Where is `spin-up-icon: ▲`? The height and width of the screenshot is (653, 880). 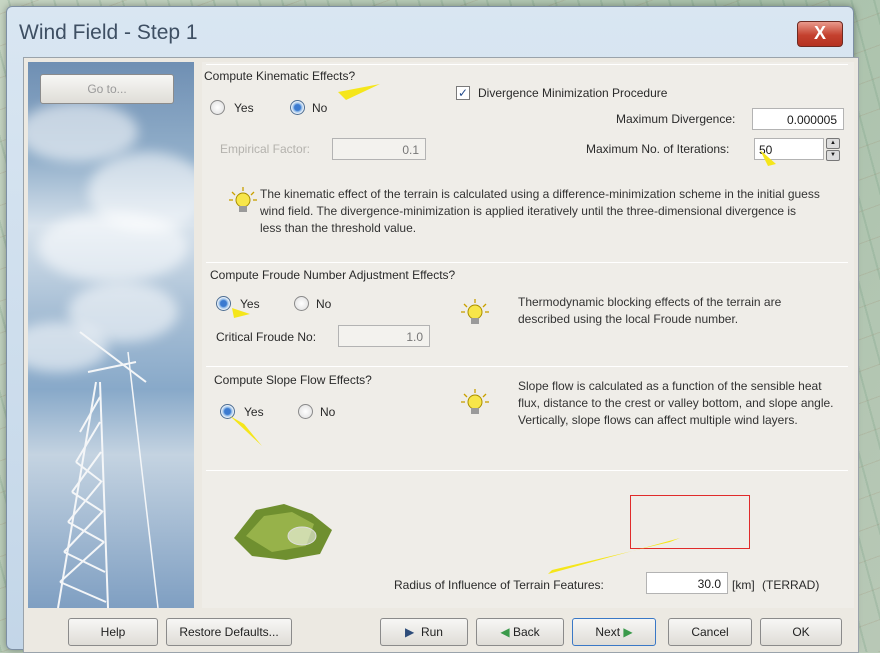 spin-up-icon: ▲ is located at coordinates (833, 143).